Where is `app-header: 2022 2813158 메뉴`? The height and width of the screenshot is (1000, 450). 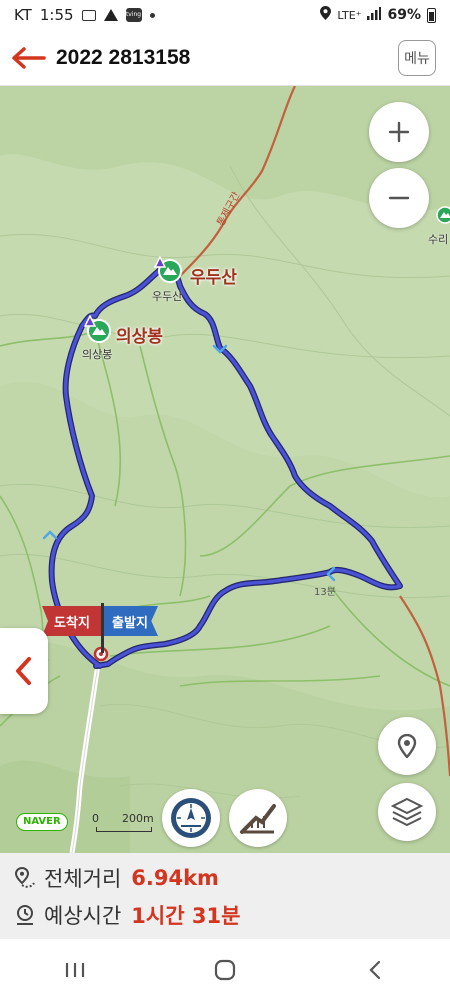
app-header: 2022 2813158 메뉴 is located at coordinates (225, 58).